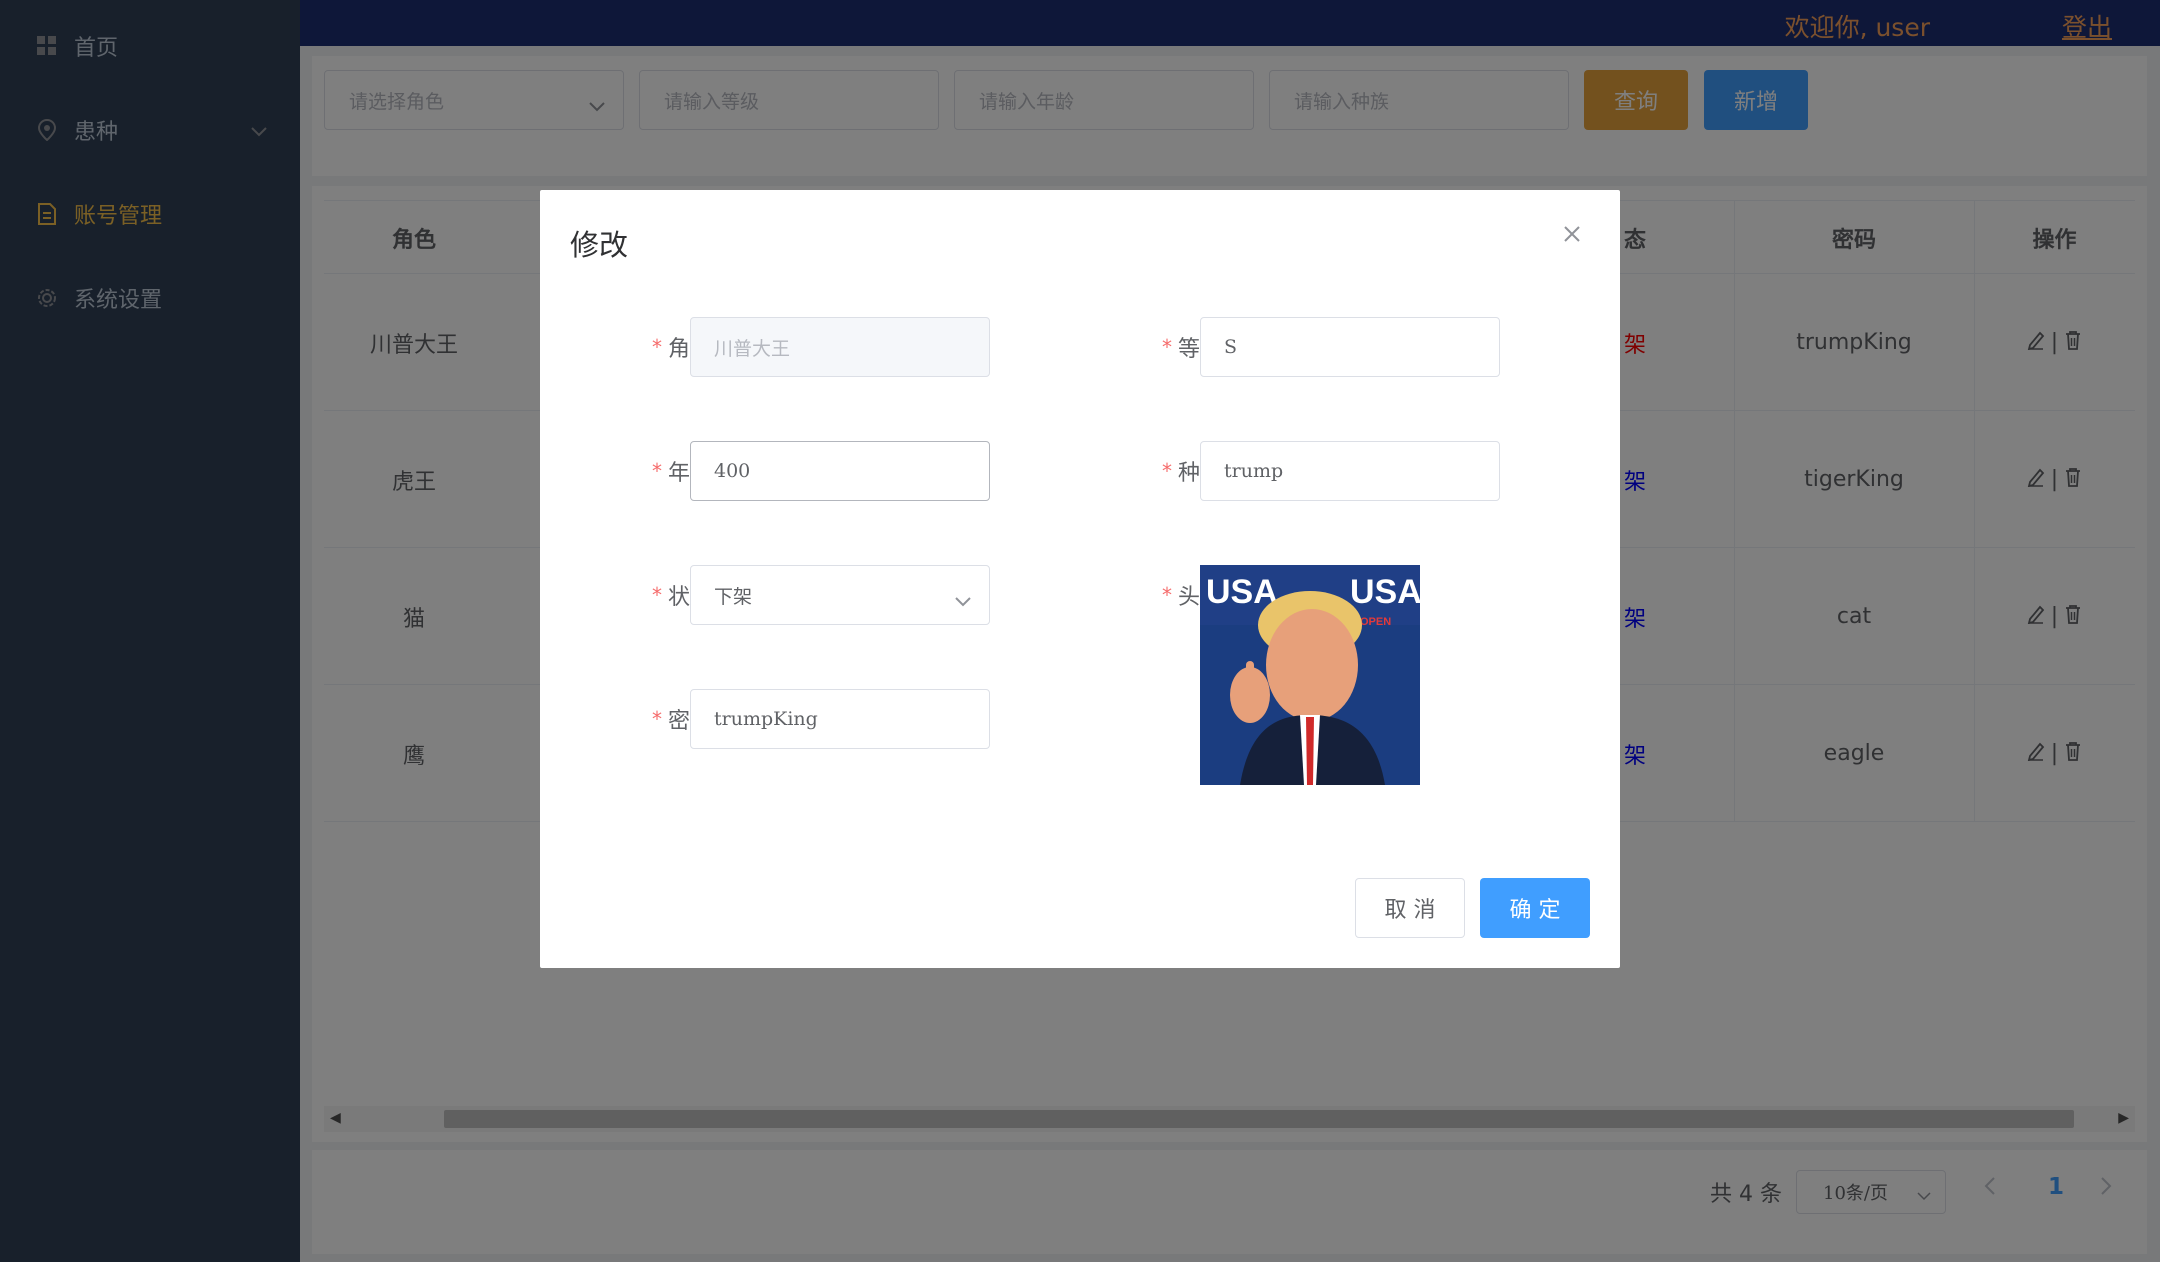 The height and width of the screenshot is (1262, 2160). Describe the element at coordinates (840, 471) in the screenshot. I see `age-field: 400` at that location.